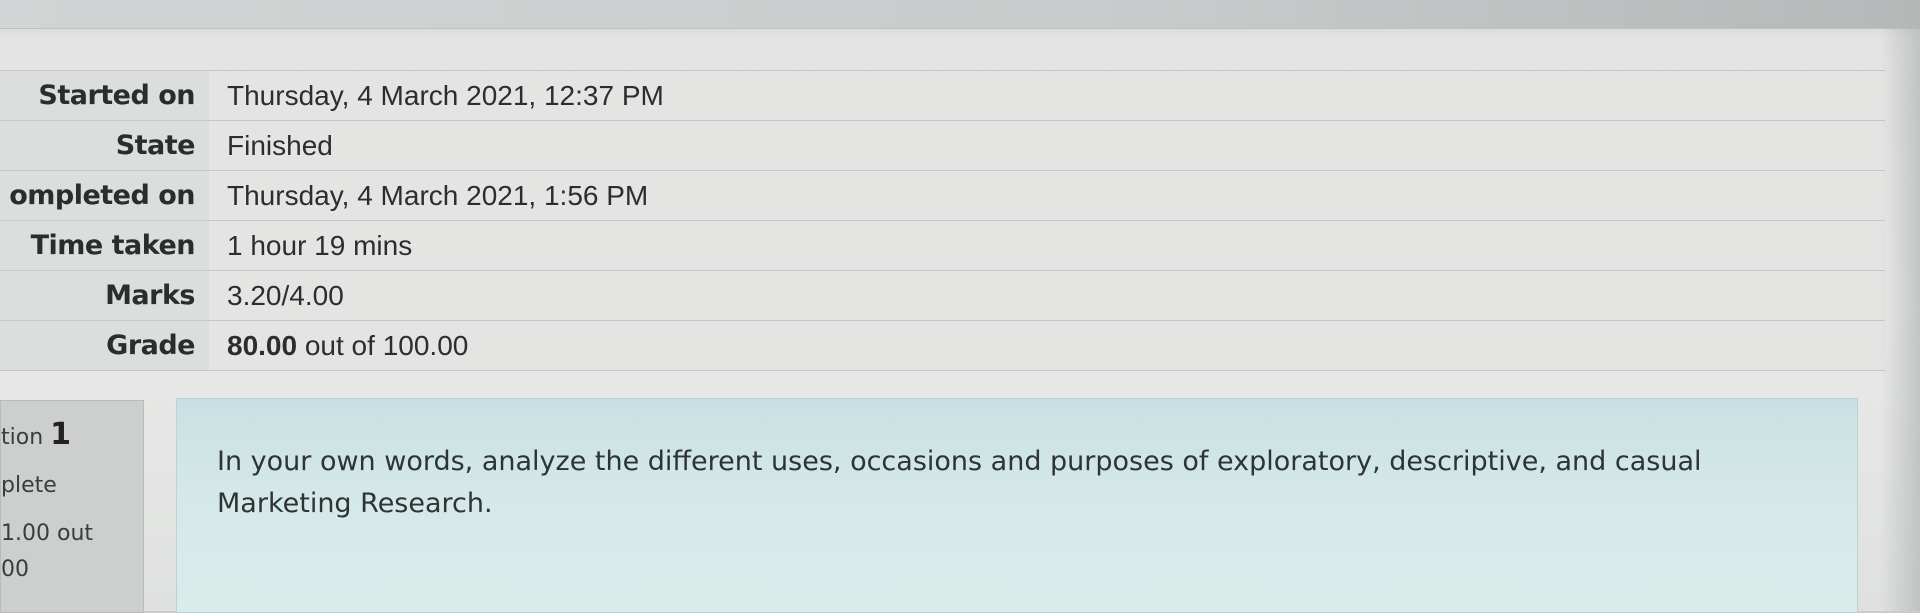 The image size is (1920, 613). What do you see at coordinates (29, 485) in the screenshot?
I see `question-state: plete` at bounding box center [29, 485].